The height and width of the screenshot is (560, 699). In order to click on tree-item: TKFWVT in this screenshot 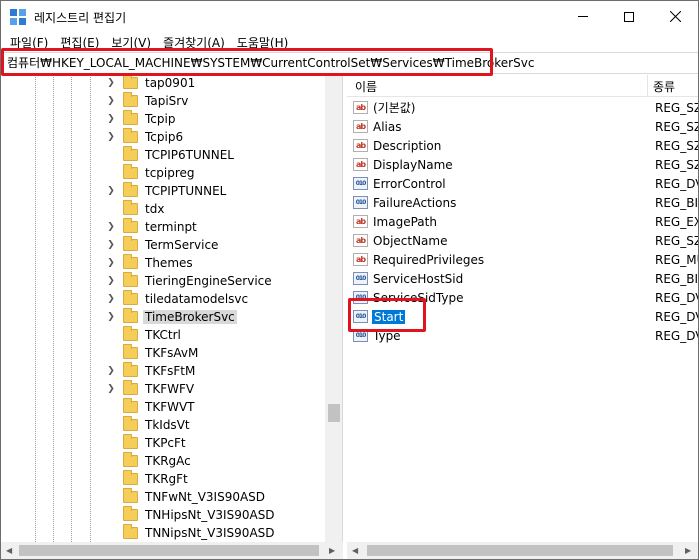, I will do `click(151, 407)`.